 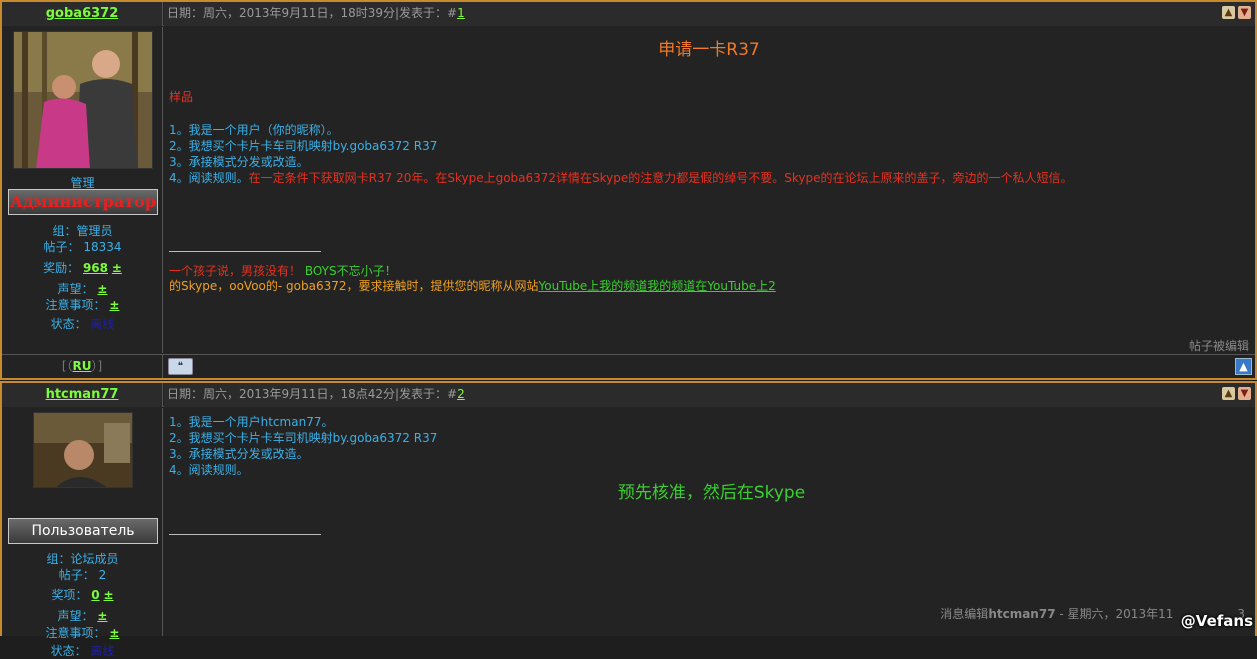 I want to click on rule-item-1: 1。我是一个用户htcman77。, so click(x=251, y=421).